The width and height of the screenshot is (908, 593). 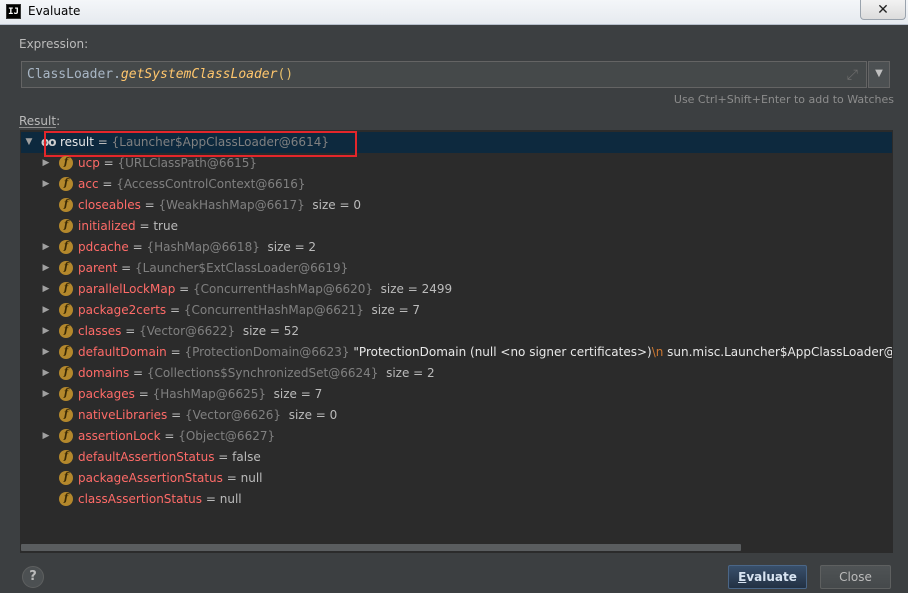 I want to click on tree-node-text: ucp = {URLClassPath@6615}, so click(x=168, y=163).